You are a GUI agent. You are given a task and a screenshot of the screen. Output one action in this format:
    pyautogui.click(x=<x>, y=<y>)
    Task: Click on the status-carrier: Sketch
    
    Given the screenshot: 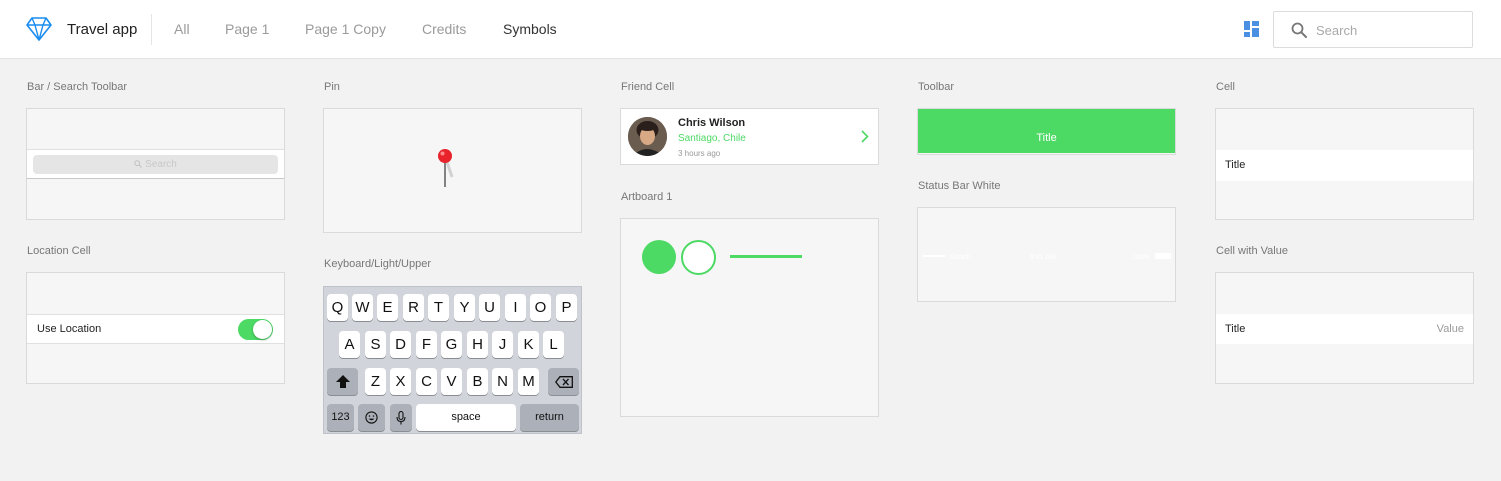 What is the action you would take?
    pyautogui.click(x=960, y=257)
    